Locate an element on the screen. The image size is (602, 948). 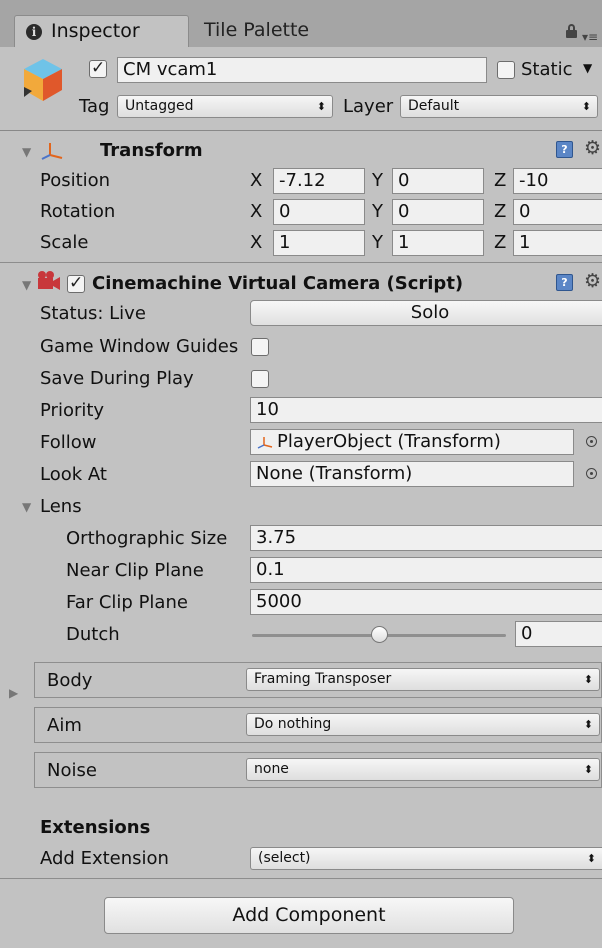
tag-label: Tag is located at coordinates (94, 106).